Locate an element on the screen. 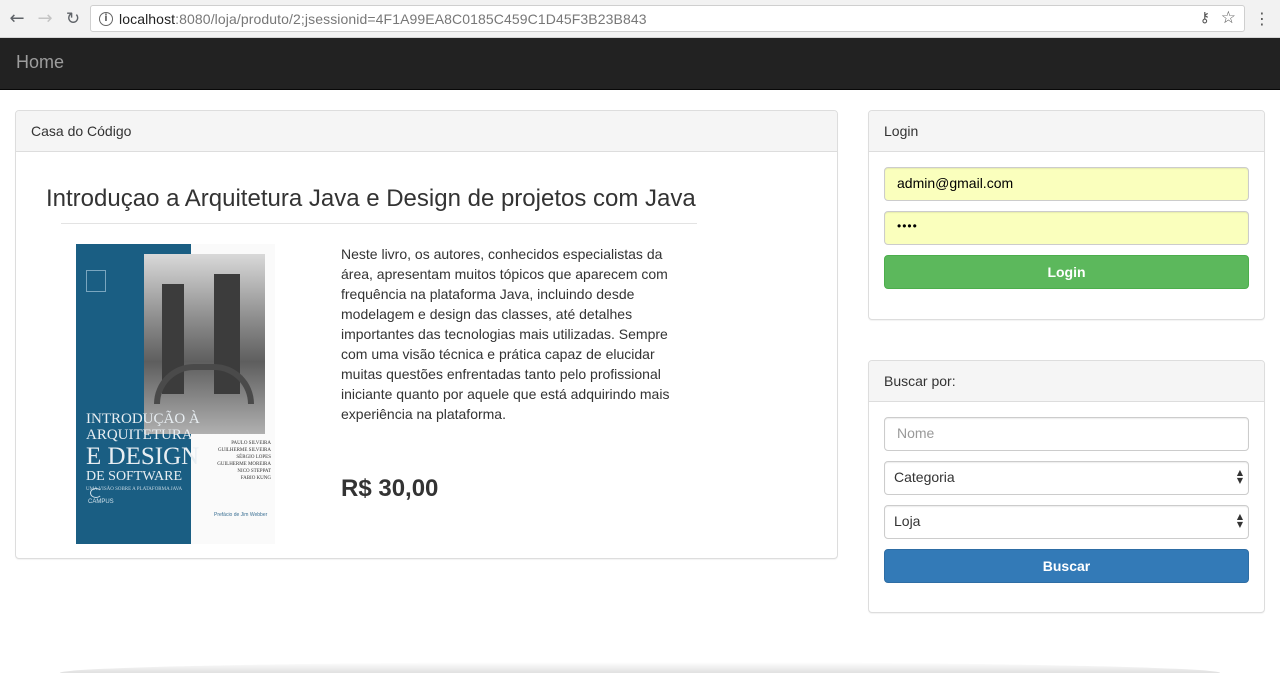  cover-preface: Prefácio de Jim Webber is located at coordinates (241, 515).